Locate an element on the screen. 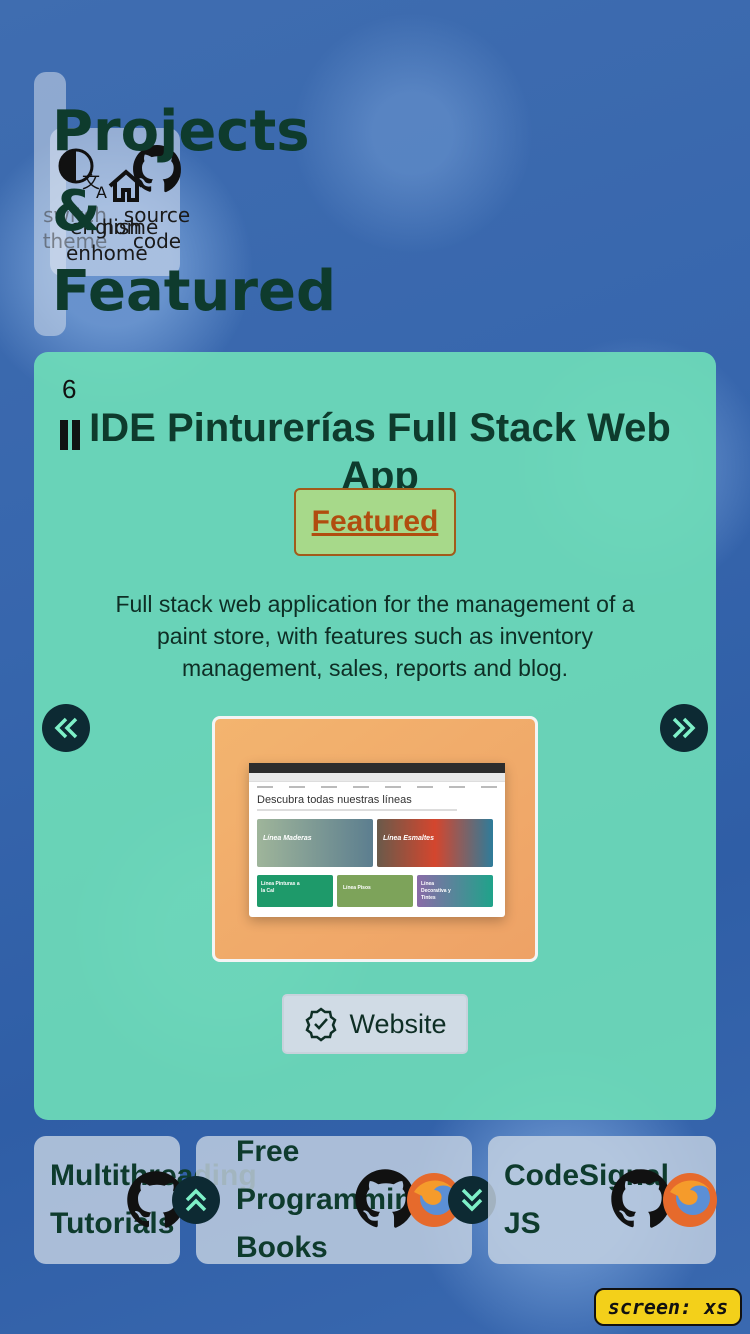  featured-badge: Featured is located at coordinates (375, 522).